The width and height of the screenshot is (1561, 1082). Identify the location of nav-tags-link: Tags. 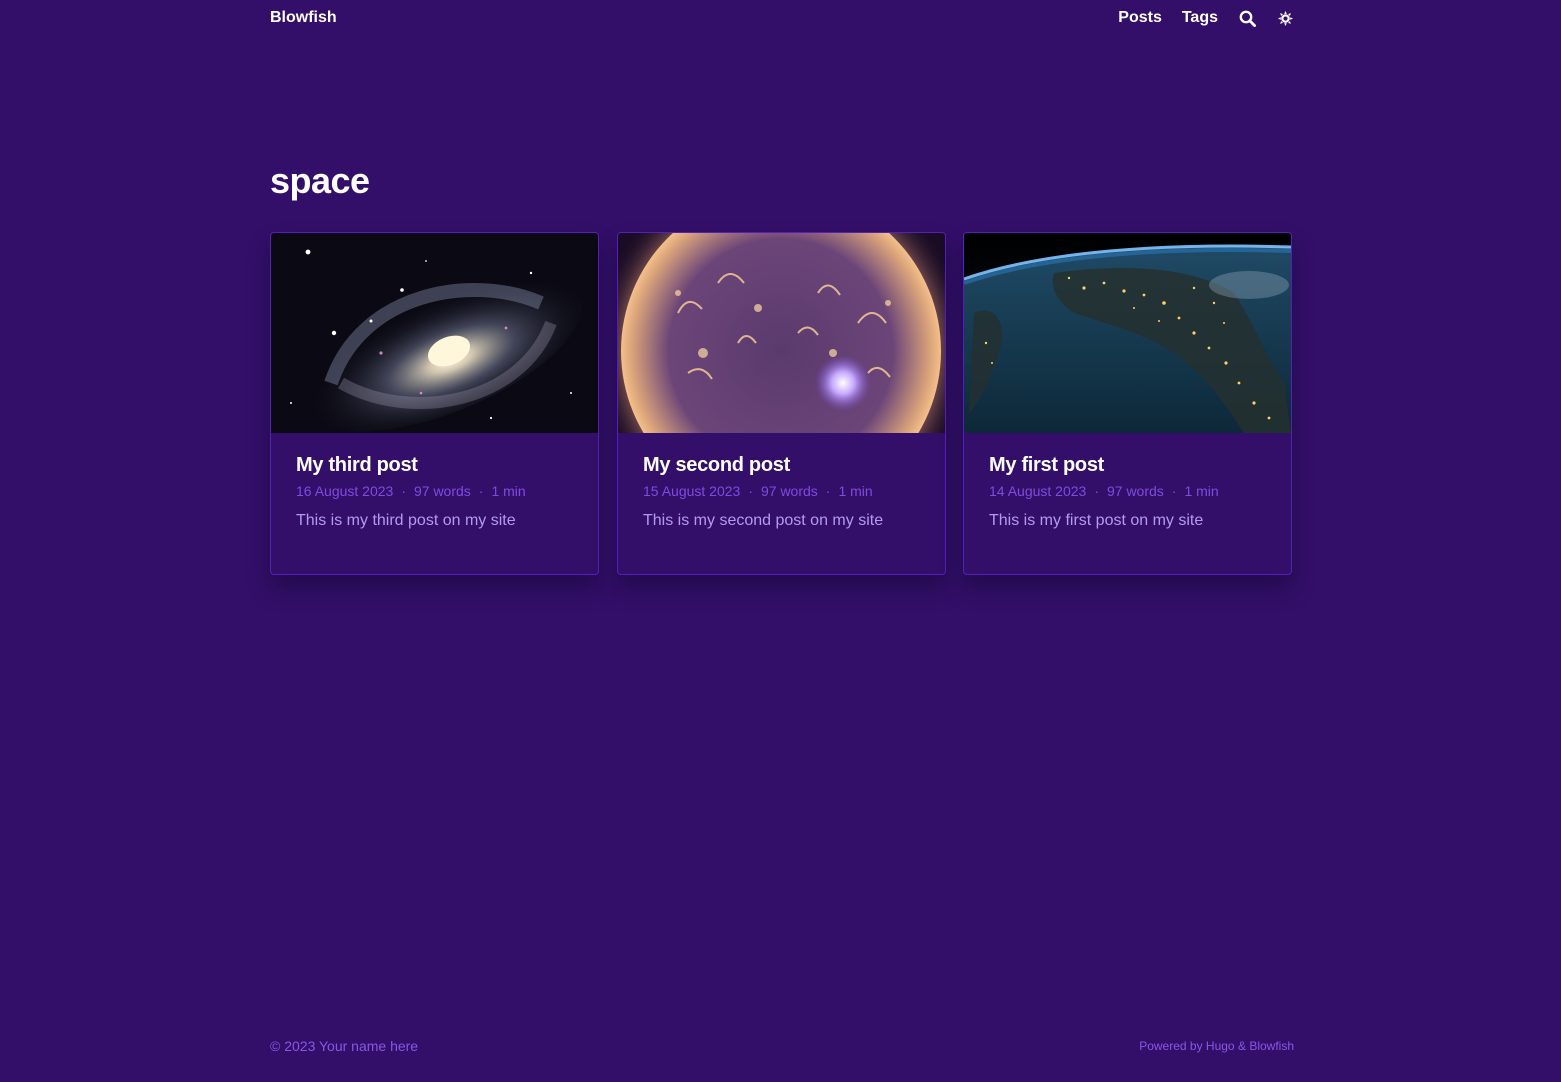
(1200, 18).